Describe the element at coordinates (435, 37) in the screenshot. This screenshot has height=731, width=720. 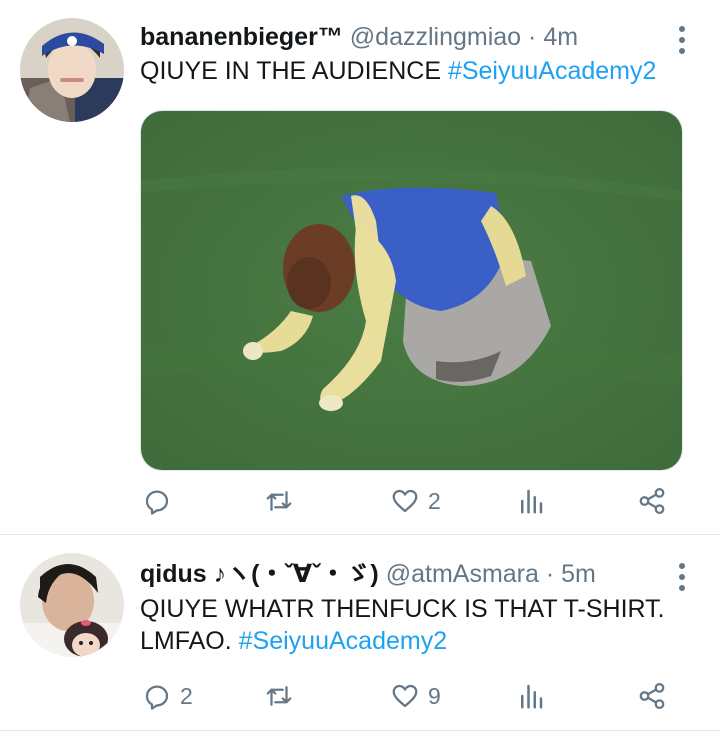
I see `user-handle: @dazzlingmiao` at that location.